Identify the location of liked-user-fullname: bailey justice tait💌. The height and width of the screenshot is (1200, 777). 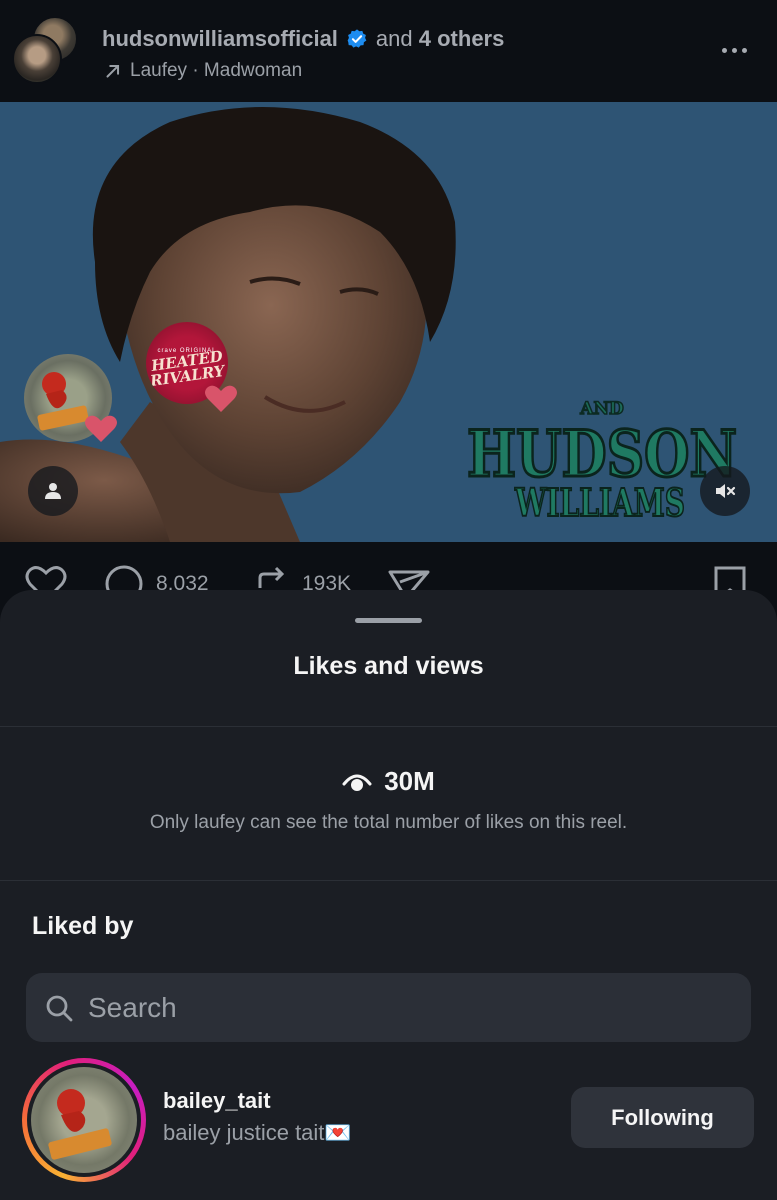
(257, 1132).